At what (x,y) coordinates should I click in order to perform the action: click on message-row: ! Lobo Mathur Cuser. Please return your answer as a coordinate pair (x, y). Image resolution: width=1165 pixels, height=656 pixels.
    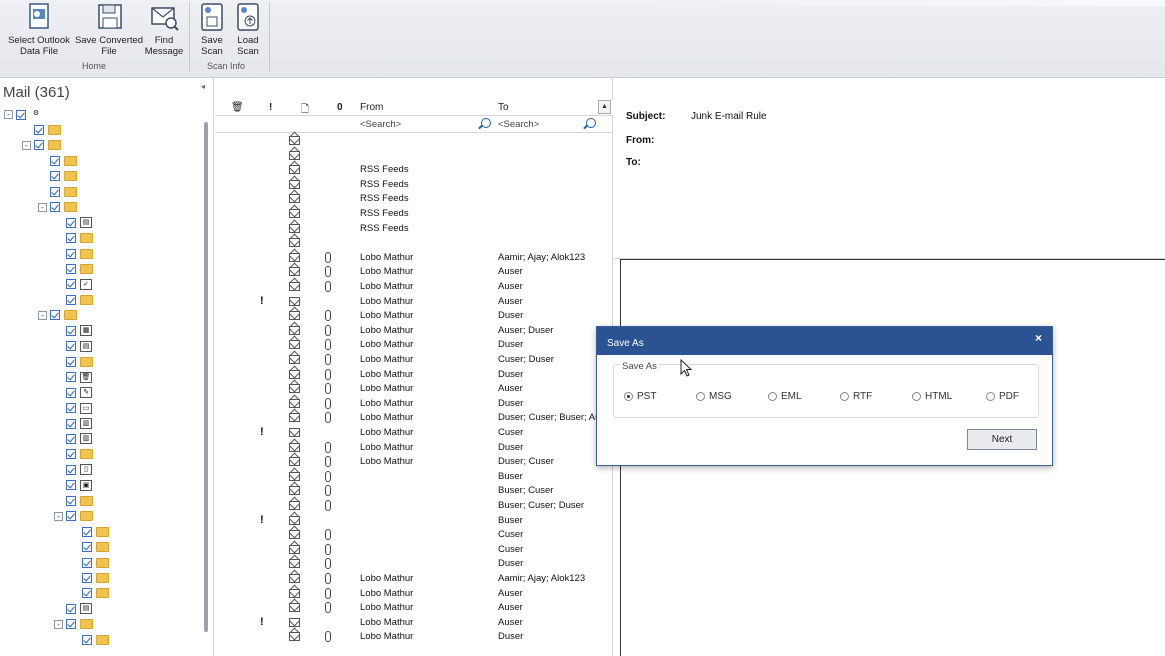
    Looking at the image, I should click on (412, 433).